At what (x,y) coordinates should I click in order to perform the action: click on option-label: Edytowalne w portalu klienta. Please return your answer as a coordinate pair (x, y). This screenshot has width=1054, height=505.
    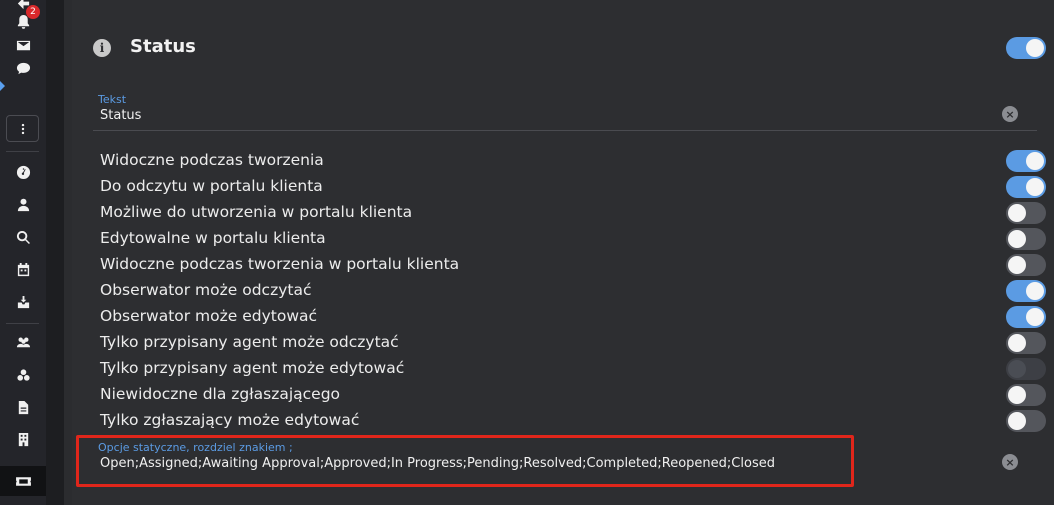
    Looking at the image, I should click on (213, 238).